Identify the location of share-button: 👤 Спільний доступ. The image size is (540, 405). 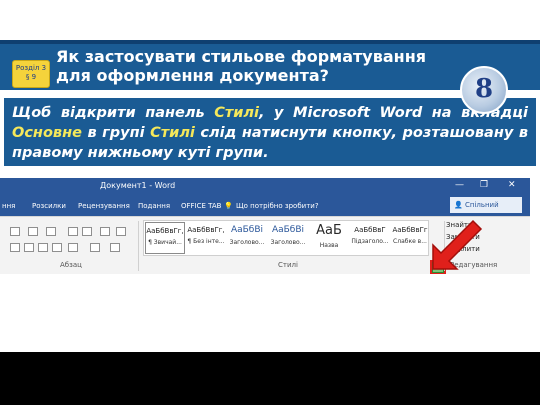
(486, 211).